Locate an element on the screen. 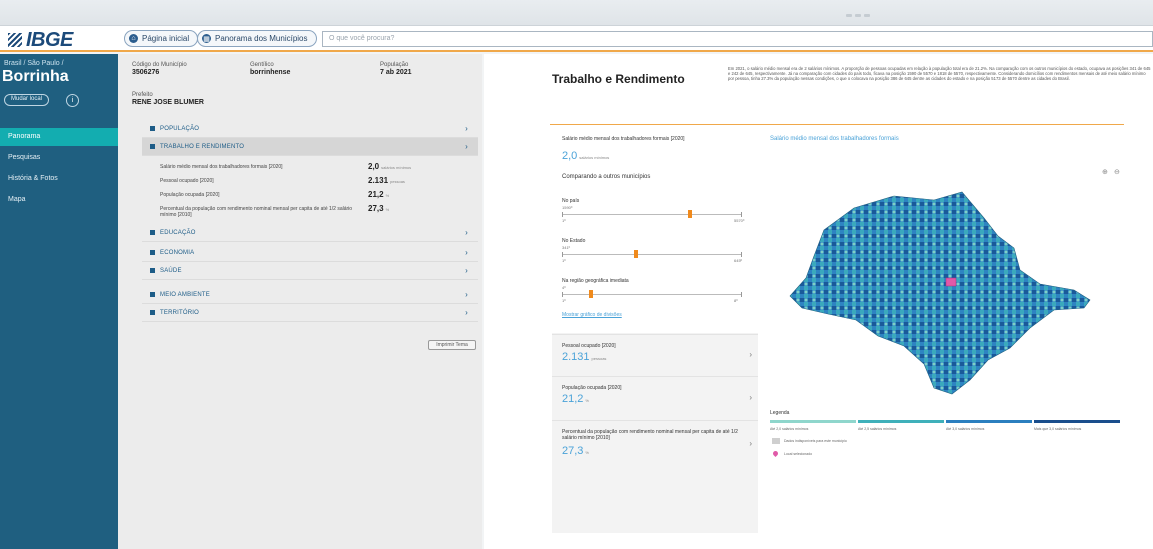 This screenshot has width=1153, height=549. slider-rank: 1590º is located at coordinates (567, 207).